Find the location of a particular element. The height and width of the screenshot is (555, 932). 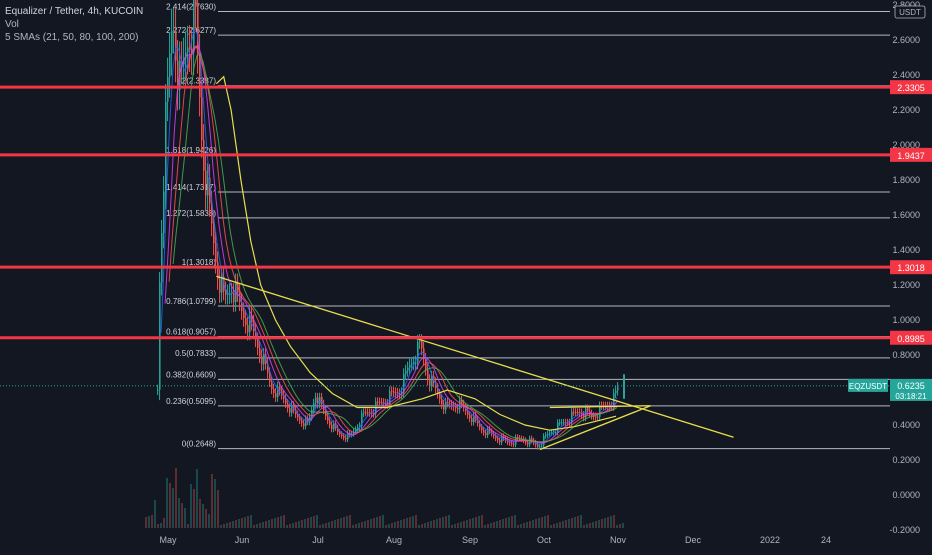

symbol-title: Equalizer / Tether, 4h, KUCOIN is located at coordinates (74, 11).